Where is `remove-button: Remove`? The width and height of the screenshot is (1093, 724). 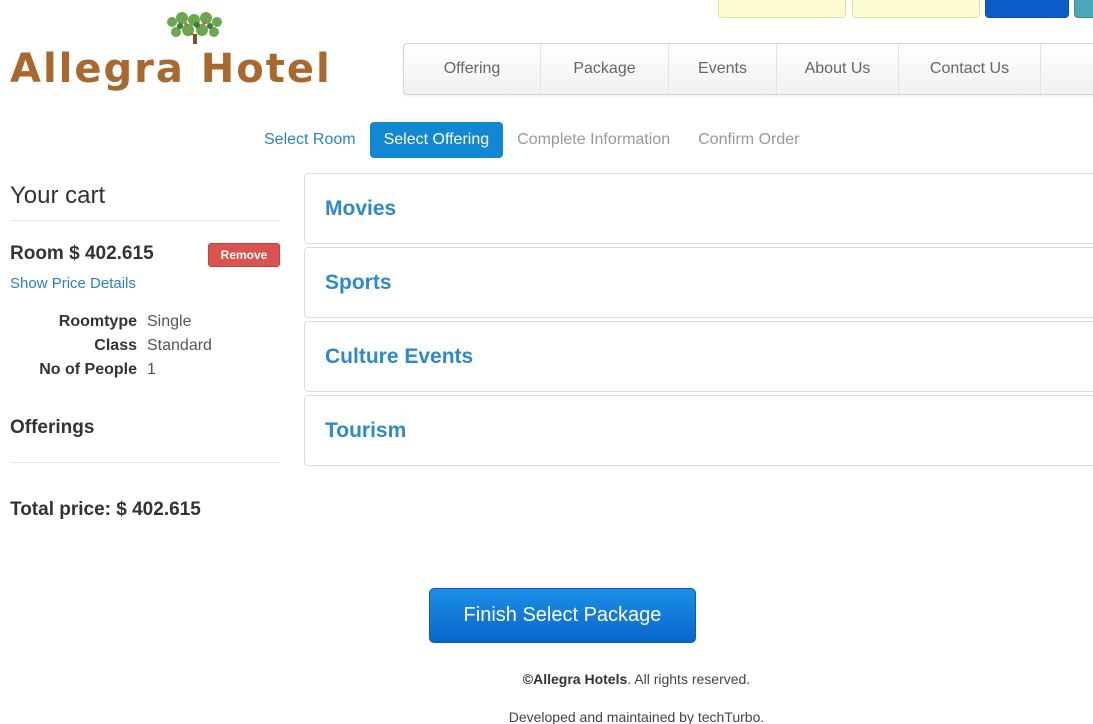 remove-button: Remove is located at coordinates (244, 255).